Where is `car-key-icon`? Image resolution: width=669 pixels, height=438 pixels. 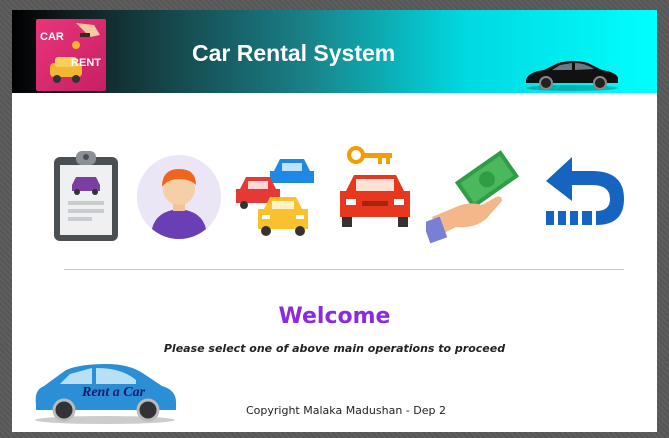
car-key-icon is located at coordinates (375, 195).